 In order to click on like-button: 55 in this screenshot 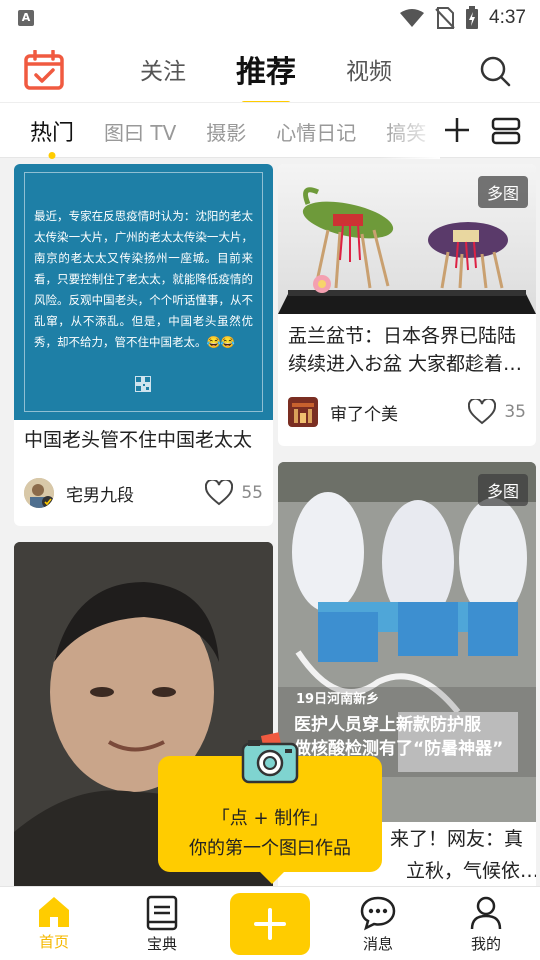, I will do `click(234, 493)`.